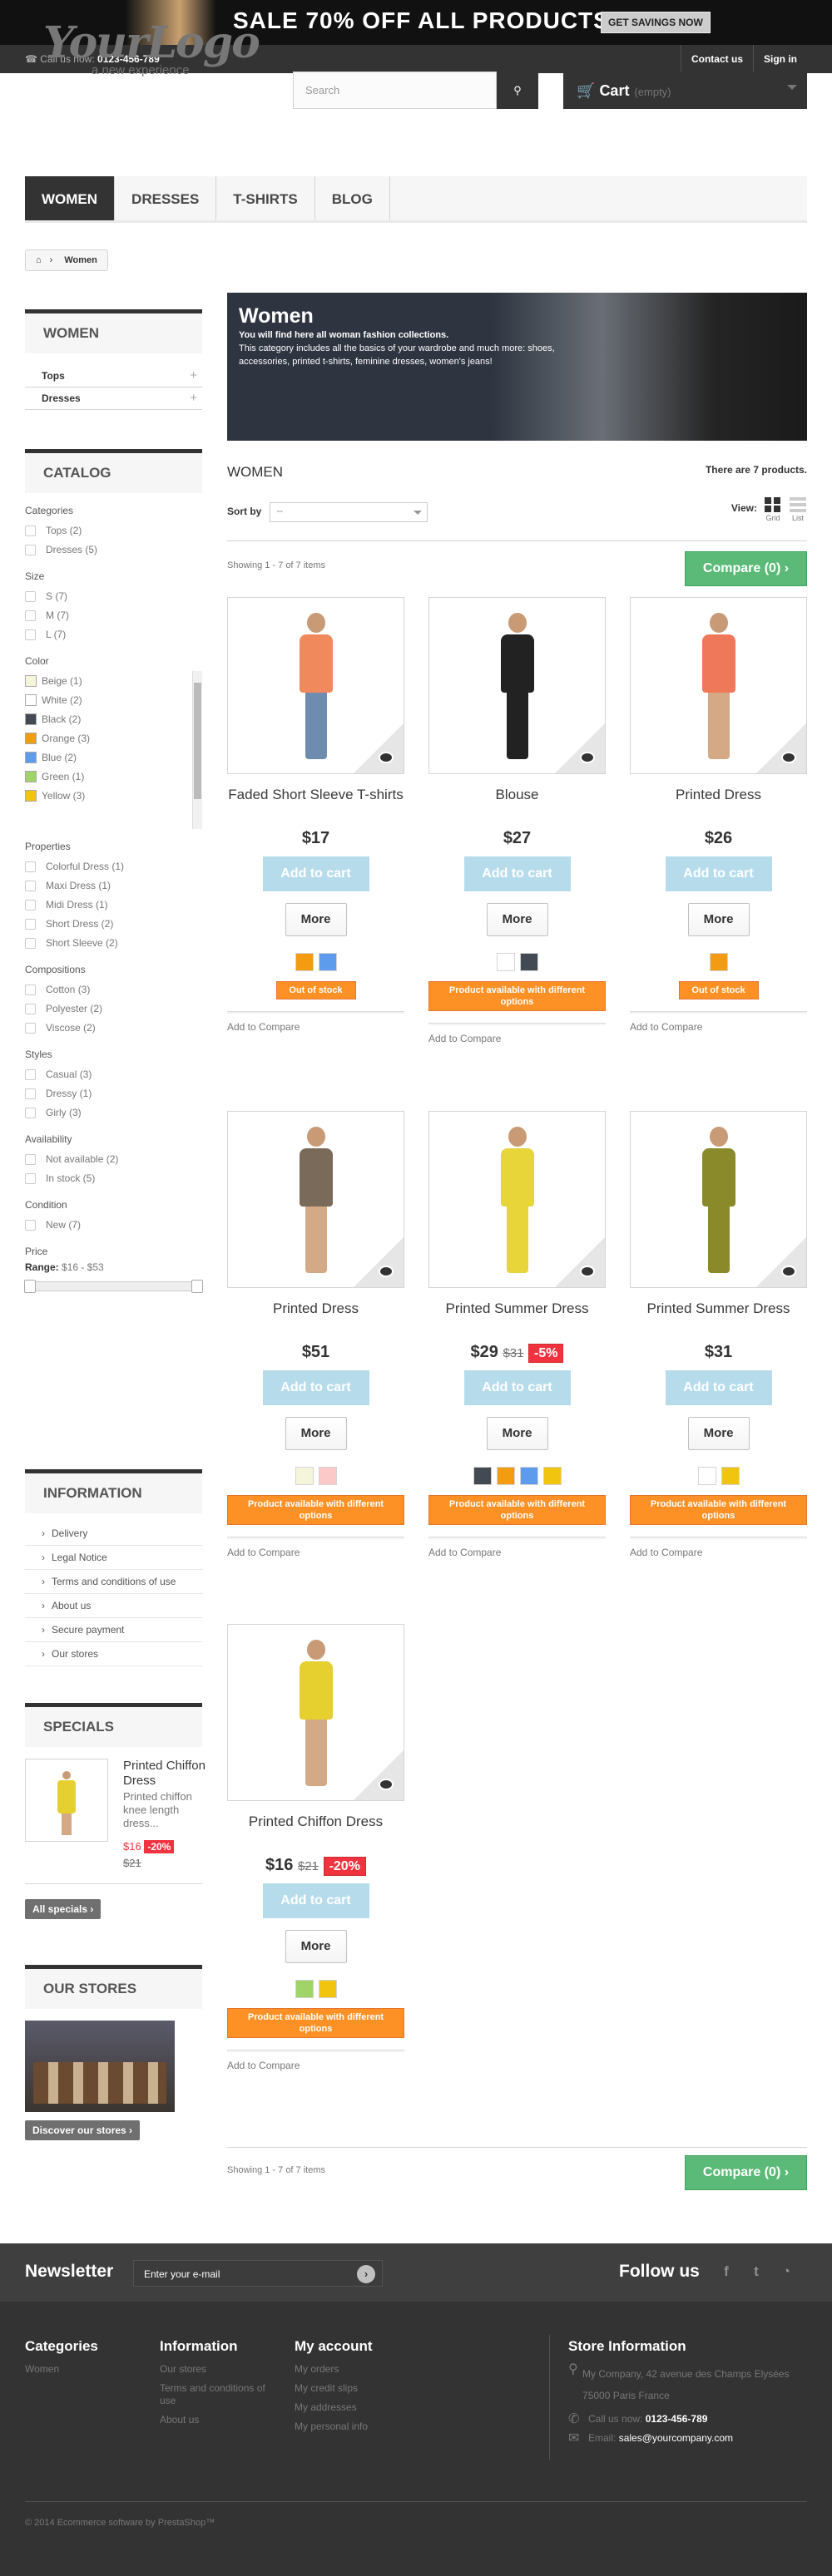  What do you see at coordinates (113, 634) in the screenshot?
I see `filter-option: L (7)` at bounding box center [113, 634].